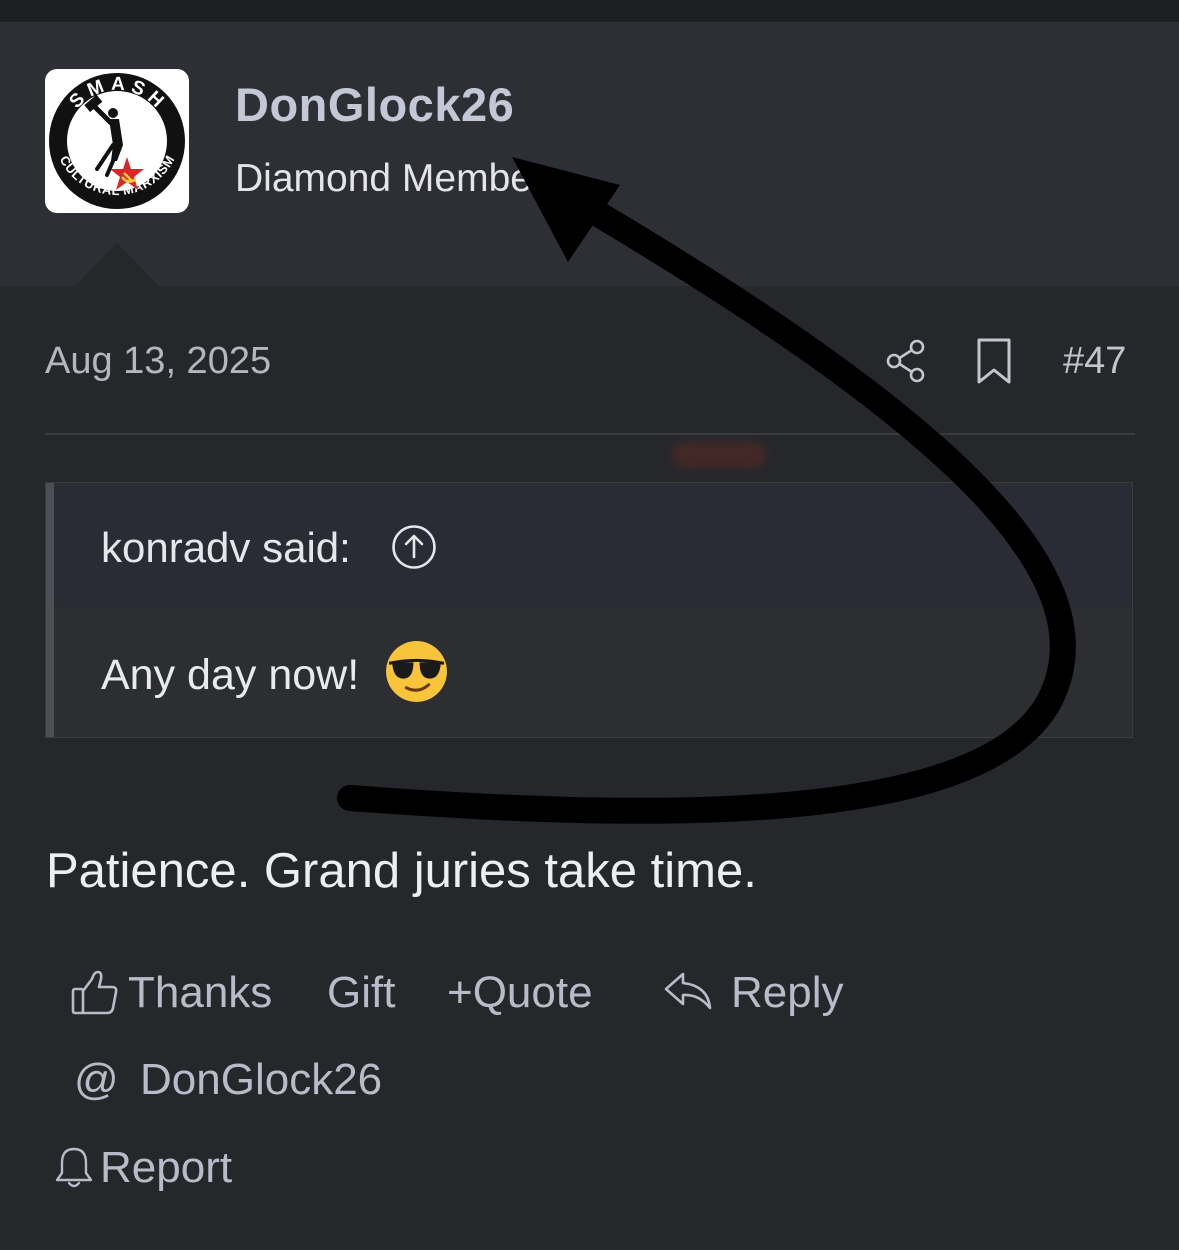  What do you see at coordinates (906, 361) in the screenshot?
I see `share-icon` at bounding box center [906, 361].